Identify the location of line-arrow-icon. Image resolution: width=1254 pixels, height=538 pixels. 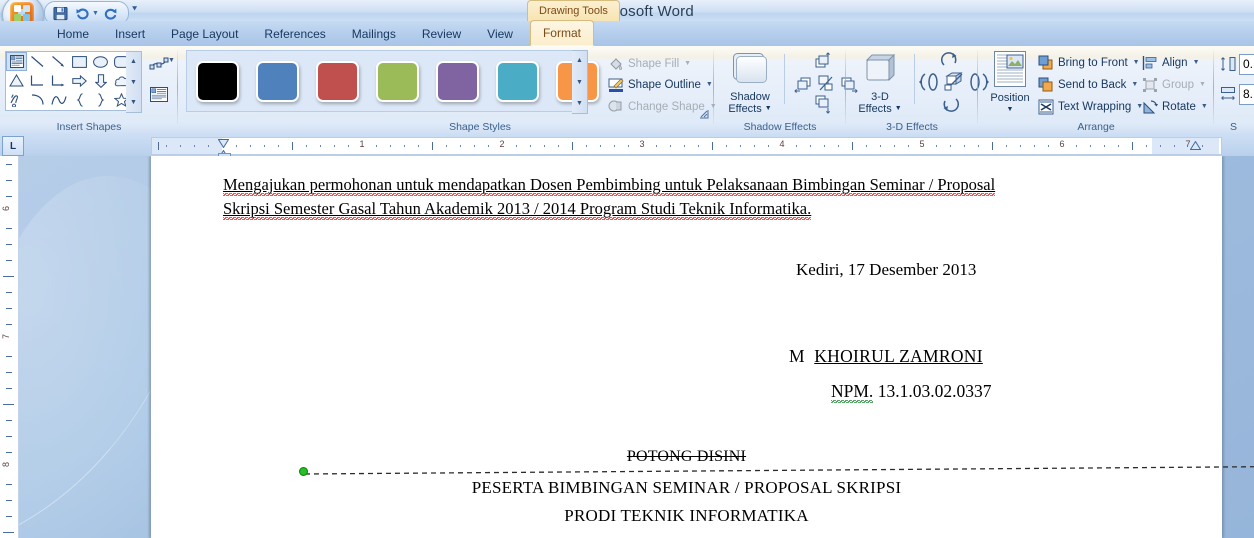
(58, 61).